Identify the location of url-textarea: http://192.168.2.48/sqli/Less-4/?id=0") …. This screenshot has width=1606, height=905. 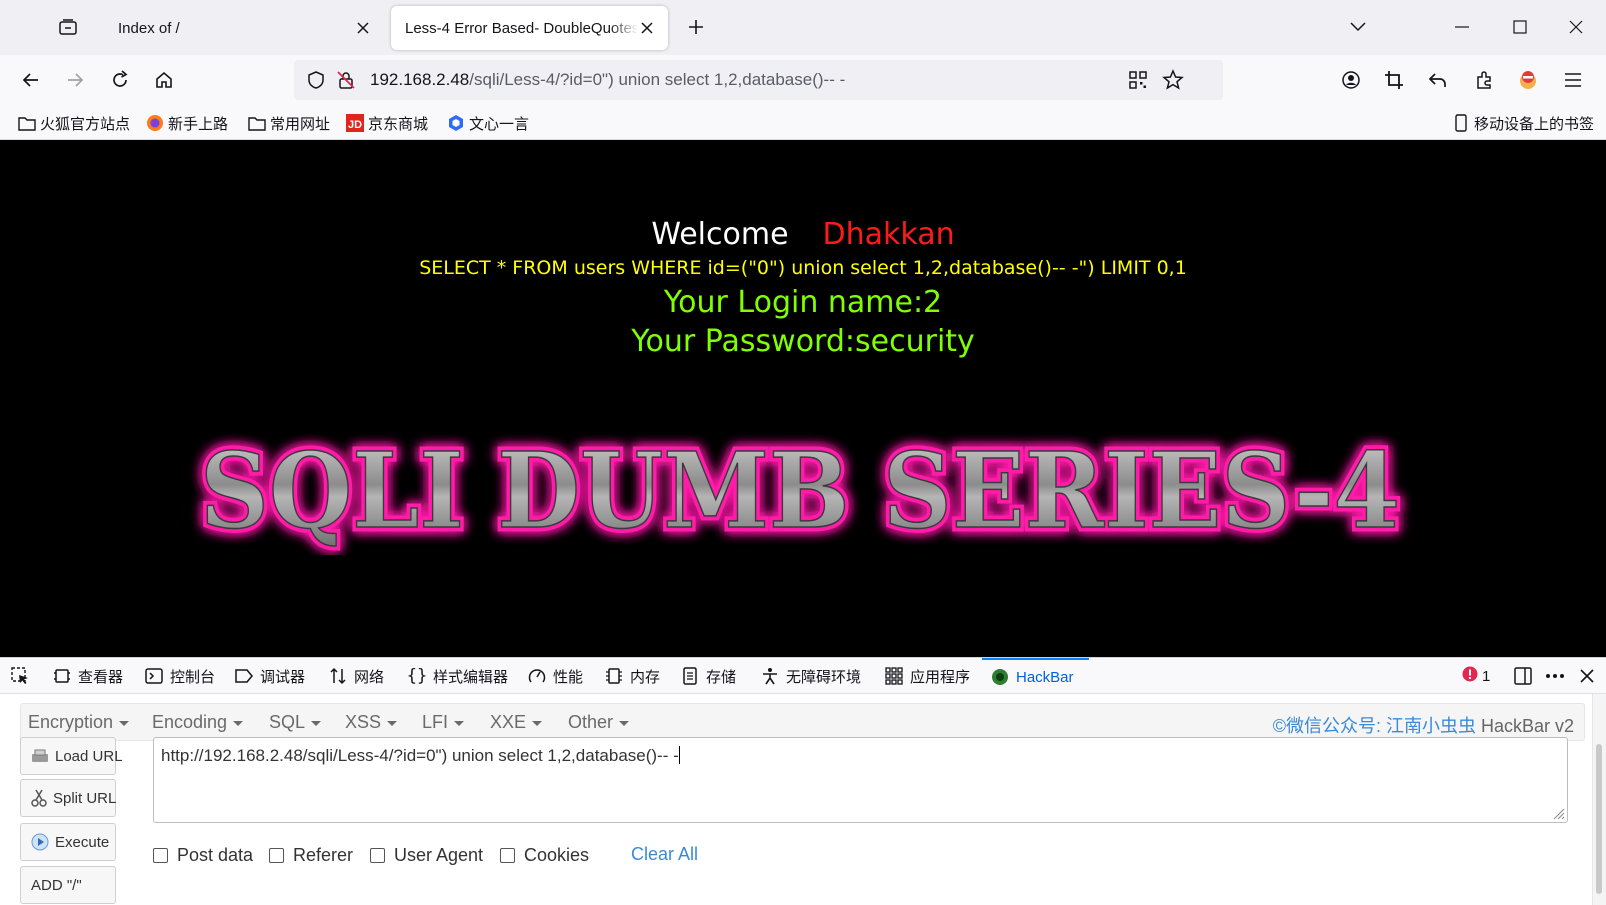
(860, 780).